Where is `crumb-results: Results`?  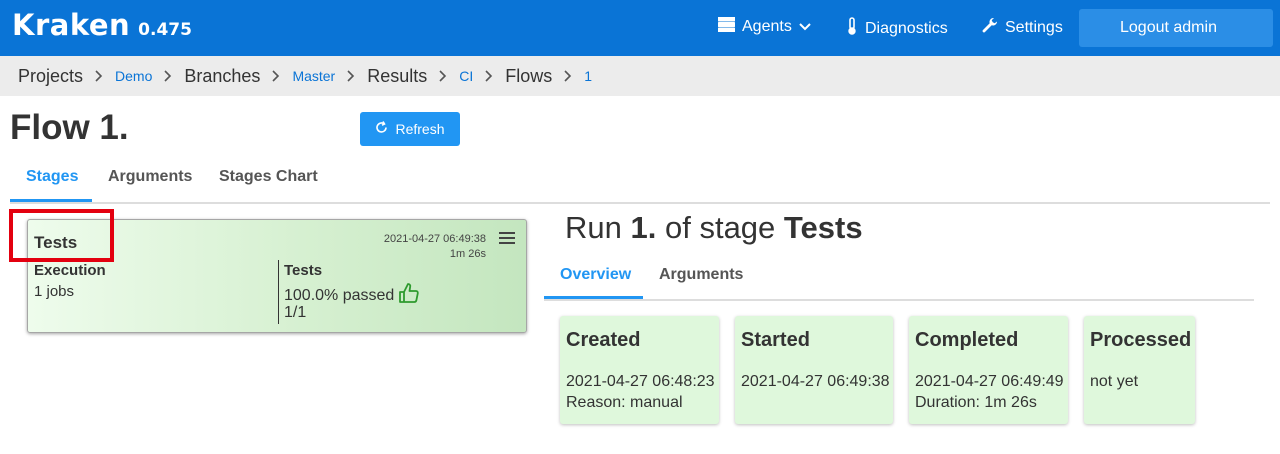 crumb-results: Results is located at coordinates (397, 75).